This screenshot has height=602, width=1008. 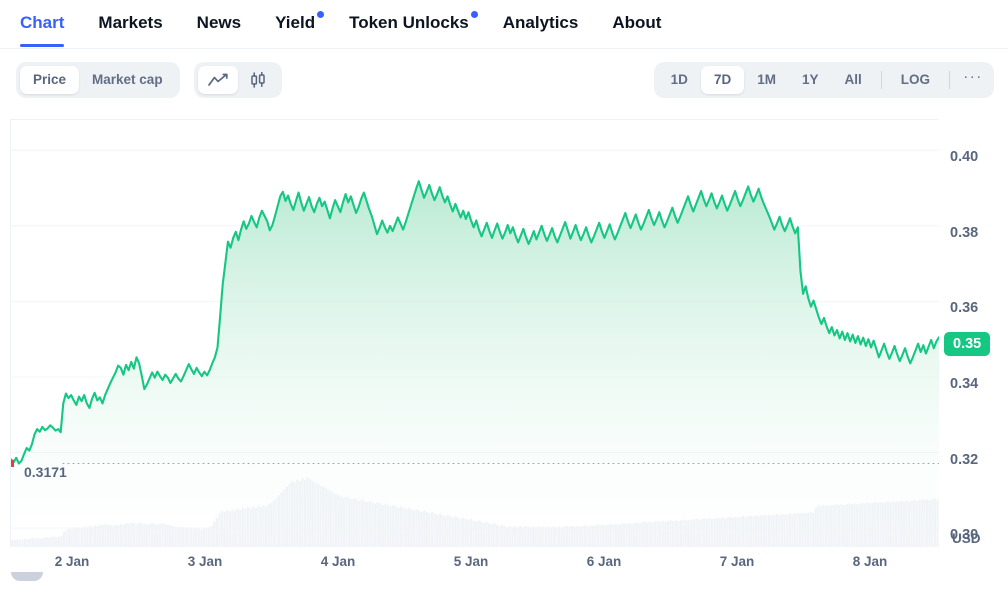 What do you see at coordinates (604, 561) in the screenshot?
I see `x-tick-label: 6 Jan` at bounding box center [604, 561].